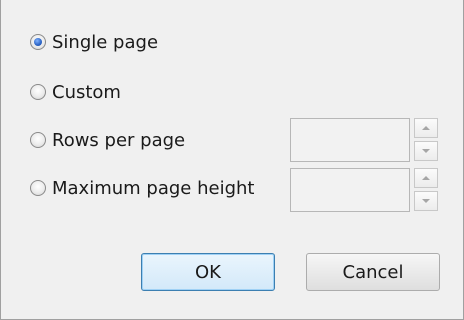 Image resolution: width=464 pixels, height=320 pixels. Describe the element at coordinates (119, 140) in the screenshot. I see `option-label-rows-per-page: Rows per page` at that location.